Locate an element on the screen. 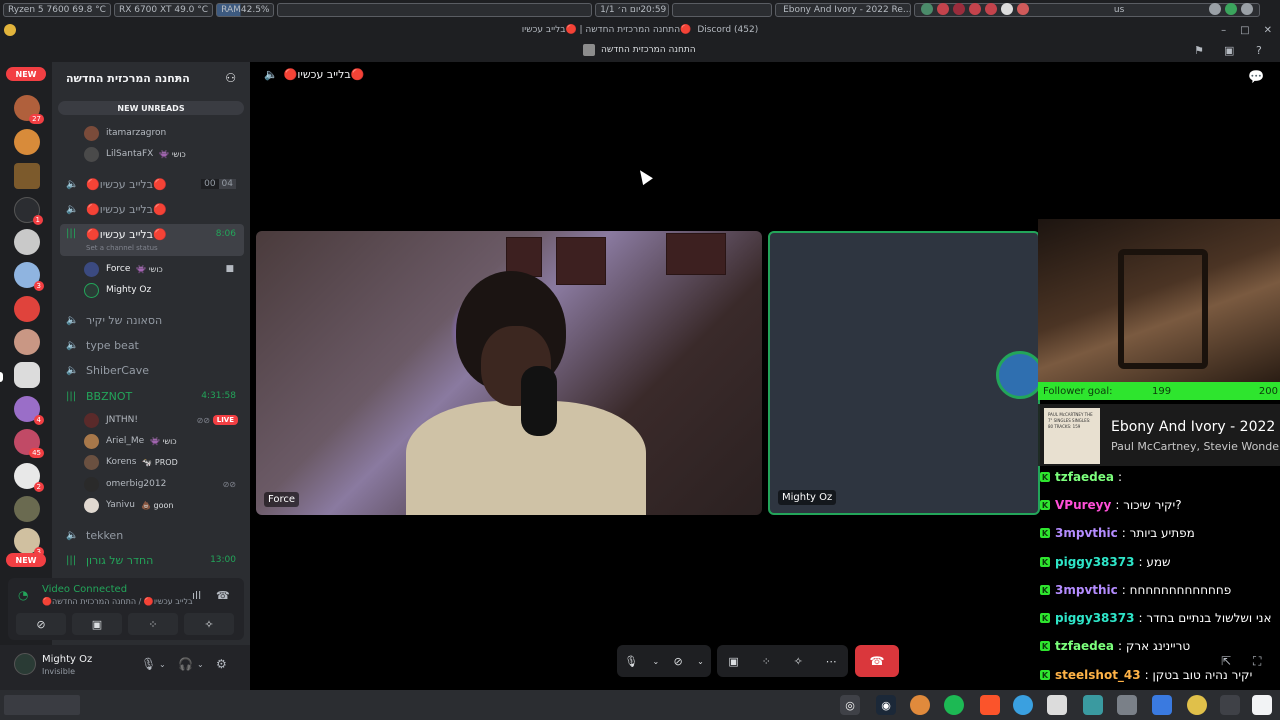  voice-user: LilSantaFX 👾 כושי is located at coordinates (164, 154).